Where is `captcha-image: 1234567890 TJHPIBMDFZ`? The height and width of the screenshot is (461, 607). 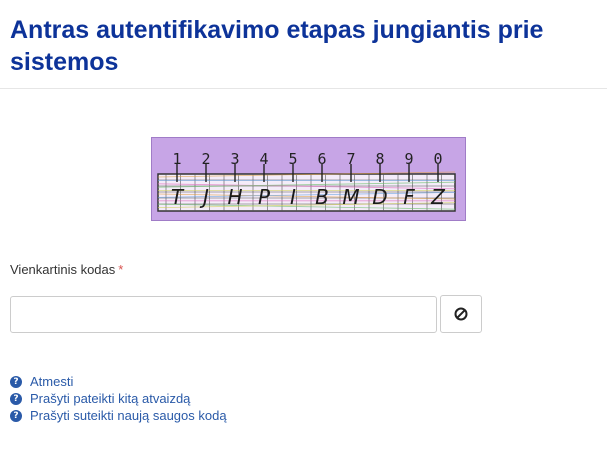
captcha-image: 1234567890 TJHPIBMDFZ is located at coordinates (308, 179).